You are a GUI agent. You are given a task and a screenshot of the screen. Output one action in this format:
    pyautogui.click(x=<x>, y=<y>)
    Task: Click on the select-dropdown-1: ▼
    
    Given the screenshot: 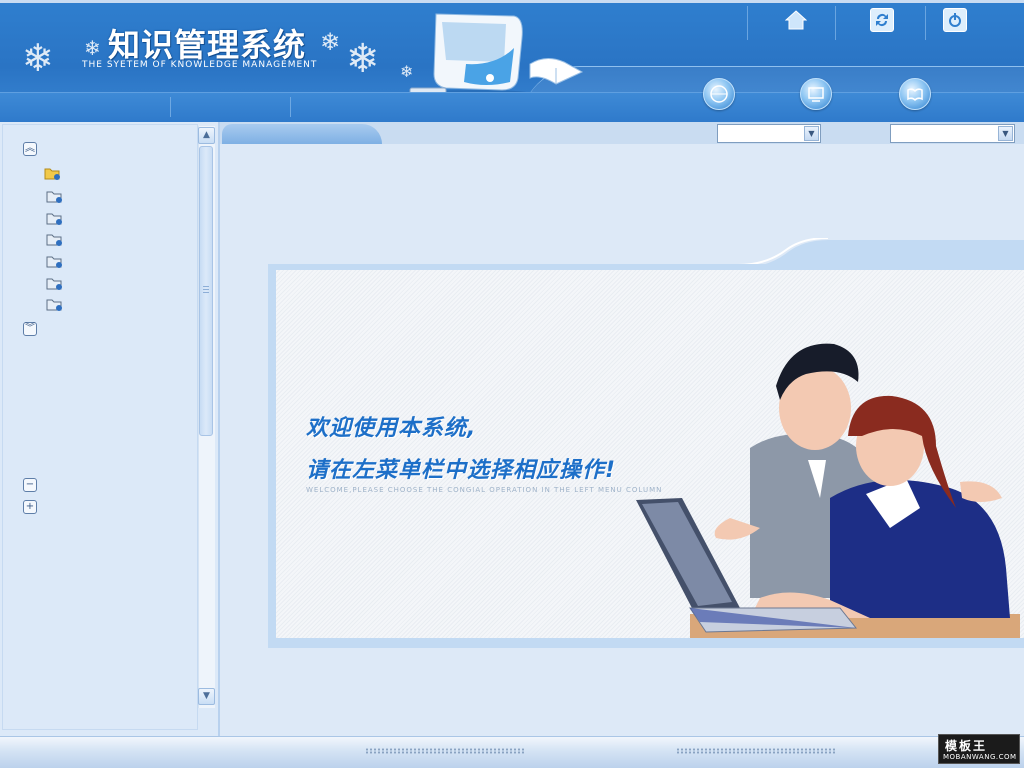 What is the action you would take?
    pyautogui.click(x=769, y=133)
    